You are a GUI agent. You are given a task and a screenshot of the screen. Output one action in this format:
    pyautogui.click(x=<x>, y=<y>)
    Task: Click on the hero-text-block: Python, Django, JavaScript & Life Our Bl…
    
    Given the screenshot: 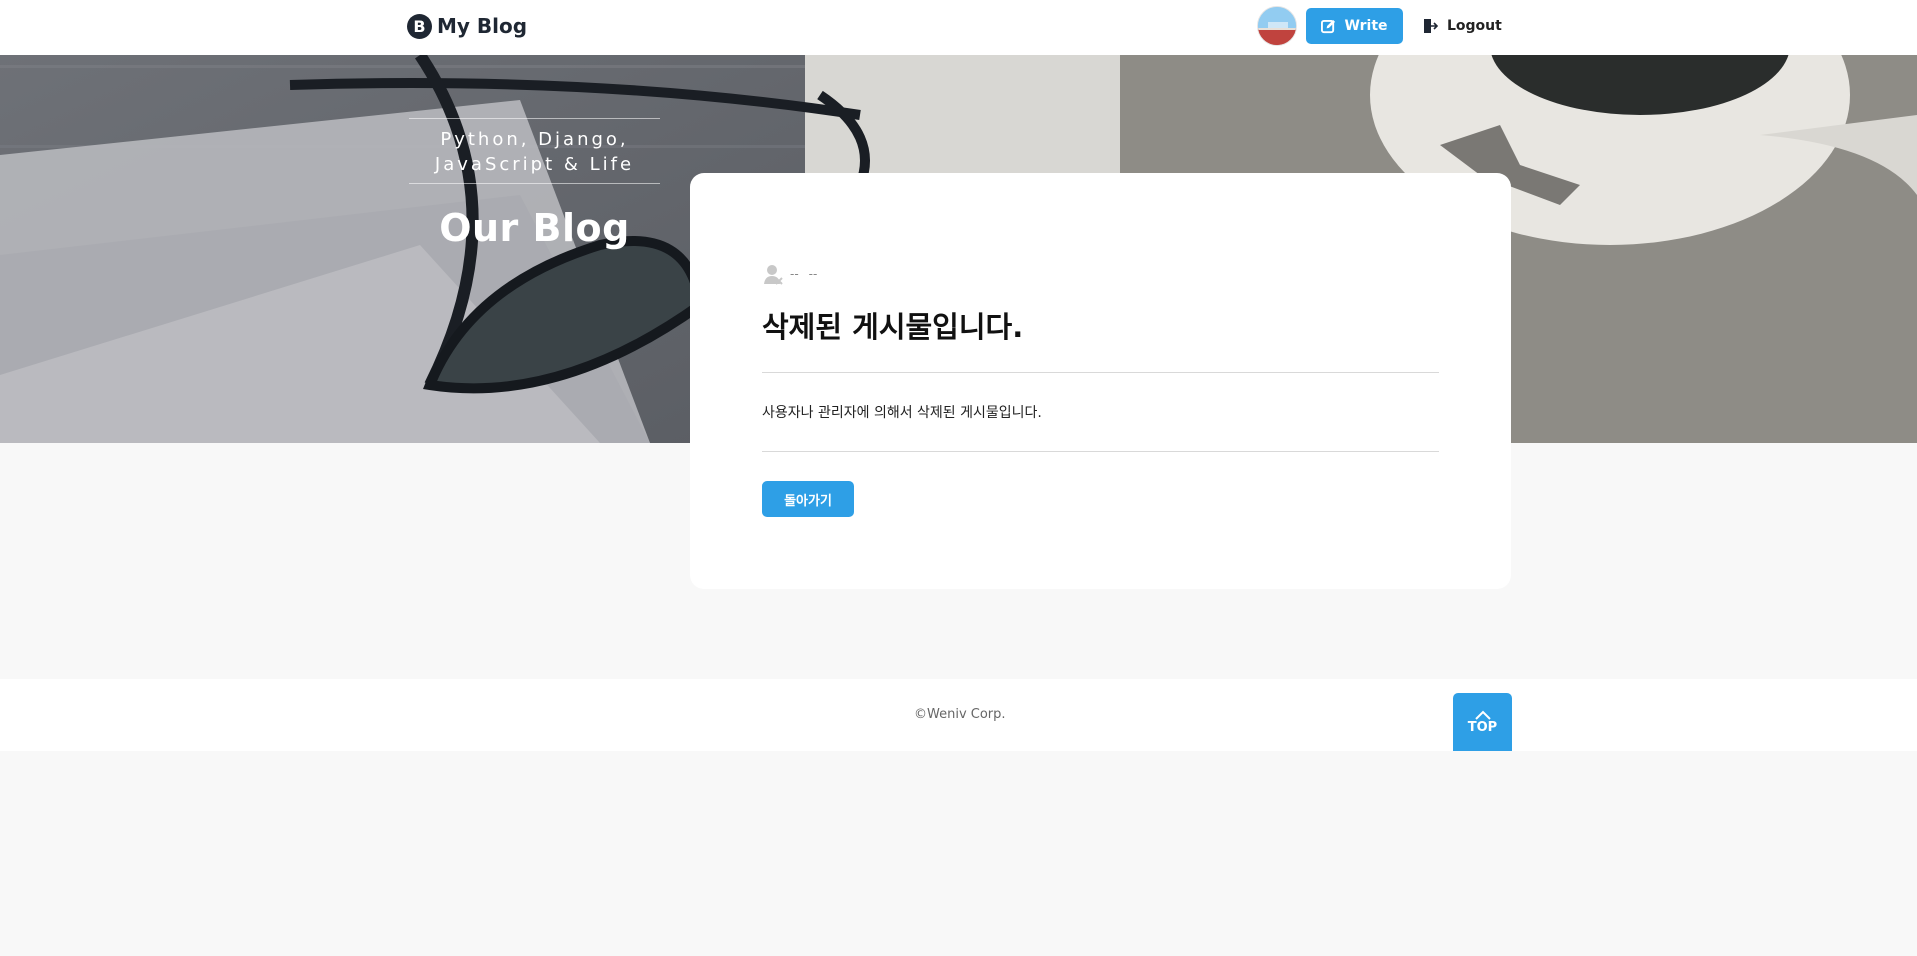 What is the action you would take?
    pyautogui.click(x=534, y=184)
    